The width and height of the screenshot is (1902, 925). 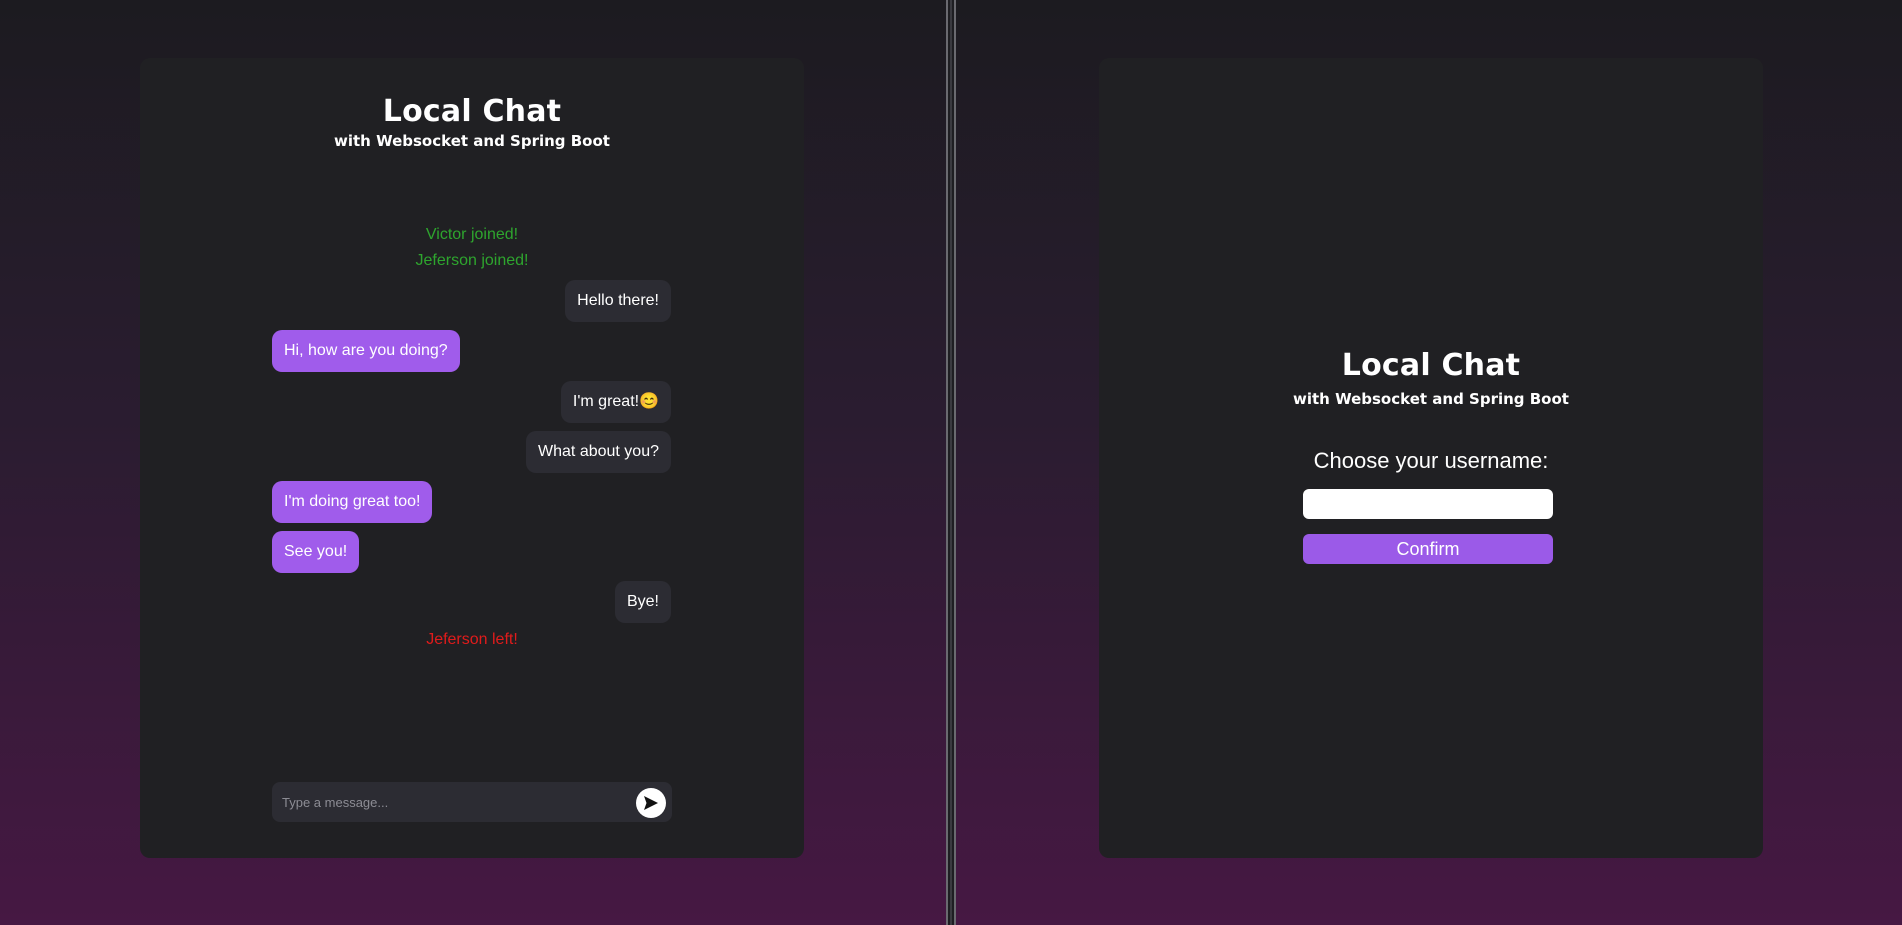 I want to click on message-bubble-received: Hi, how are you doing?, so click(x=366, y=351).